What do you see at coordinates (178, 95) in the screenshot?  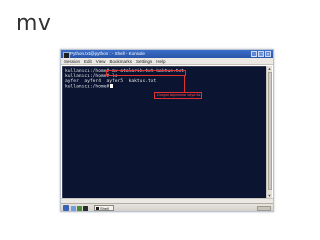 I see `annotation-callout: Dosyaı taşınması veya ila` at bounding box center [178, 95].